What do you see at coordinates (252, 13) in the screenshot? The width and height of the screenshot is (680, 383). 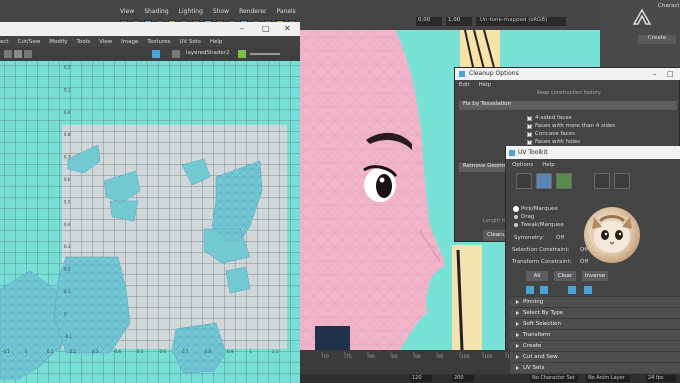 I see `menu-renderer: Renderer` at bounding box center [252, 13].